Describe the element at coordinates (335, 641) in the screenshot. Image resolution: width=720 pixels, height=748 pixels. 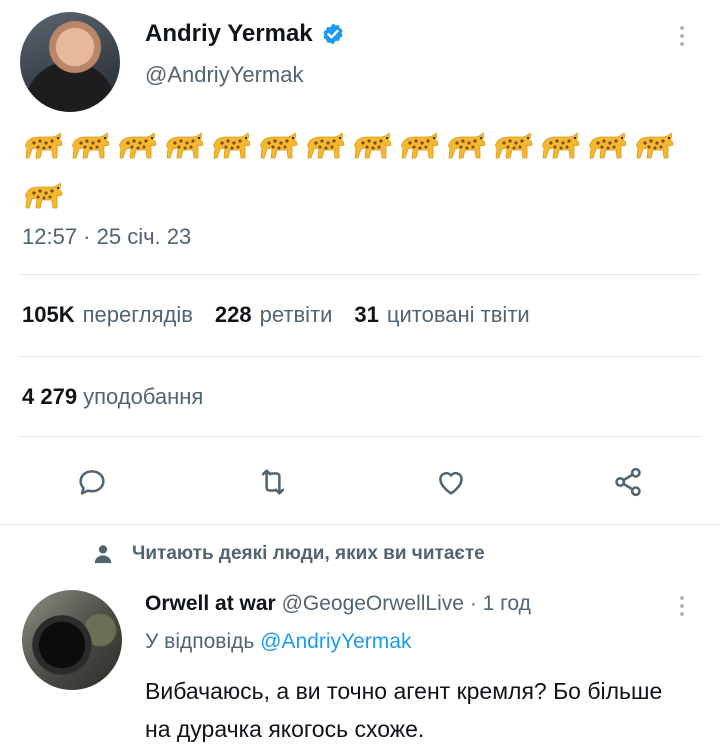
I see `replying-to-mention: @AndriyYermak` at that location.